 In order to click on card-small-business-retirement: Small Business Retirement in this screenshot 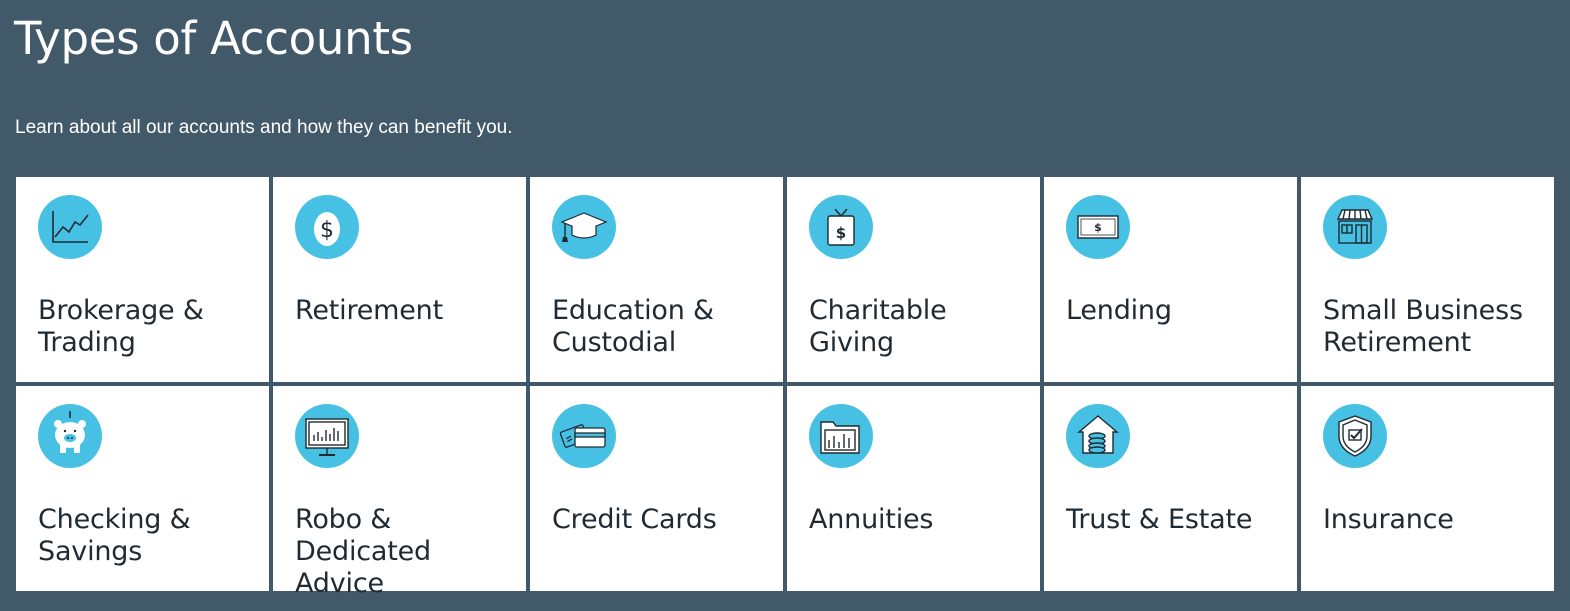, I will do `click(1427, 279)`.